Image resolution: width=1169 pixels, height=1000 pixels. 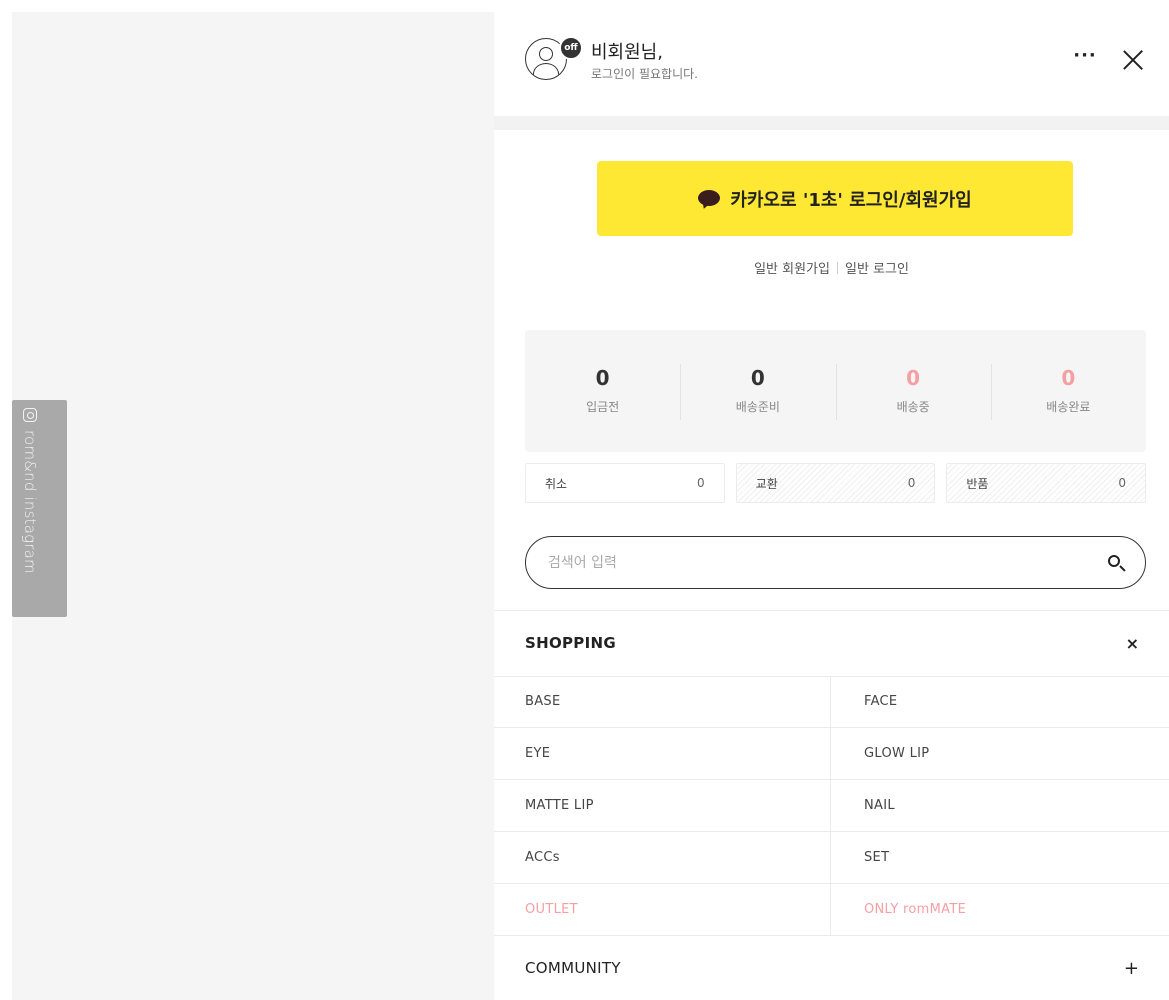 I want to click on order-status-pending-payment: 0 입금전, so click(x=602, y=391).